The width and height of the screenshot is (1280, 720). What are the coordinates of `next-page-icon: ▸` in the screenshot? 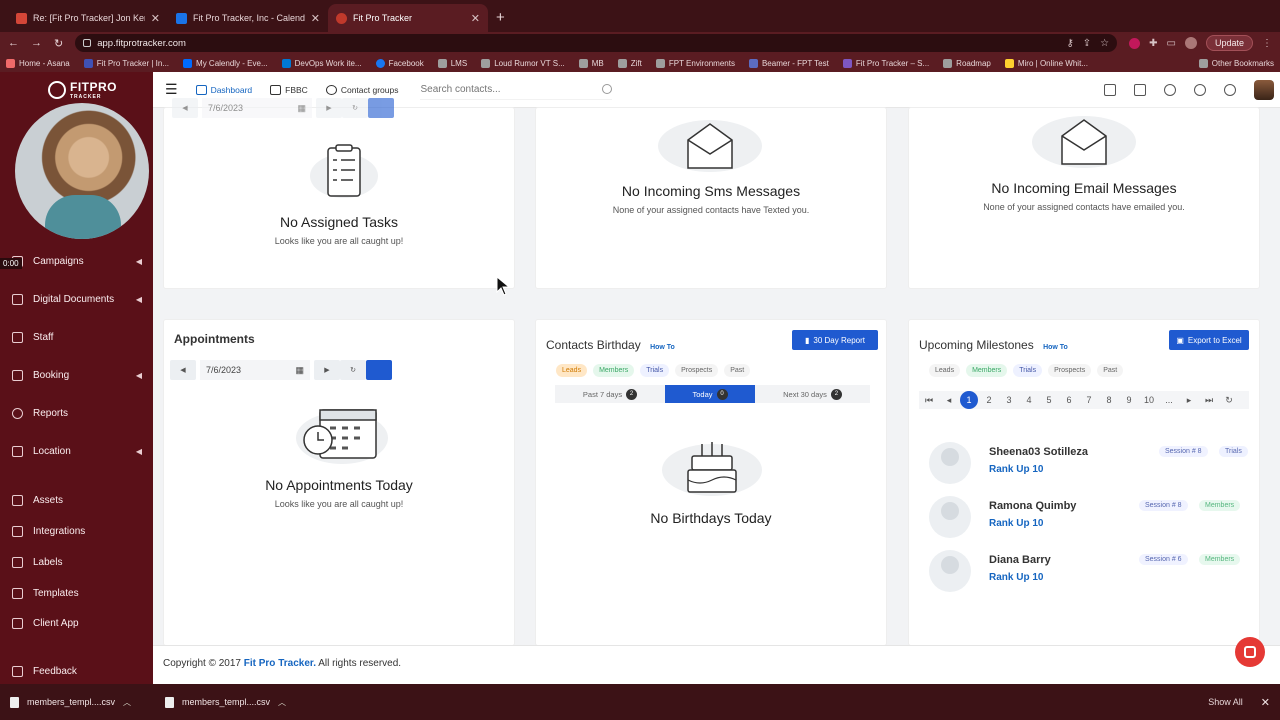 It's located at (1189, 400).